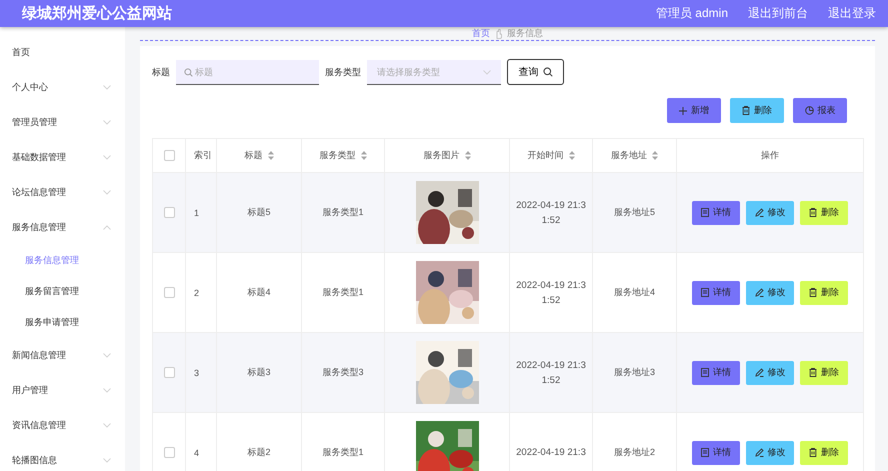 Image resolution: width=888 pixels, height=471 pixels. Describe the element at coordinates (634, 372) in the screenshot. I see `table-cell: 服务地址3` at that location.